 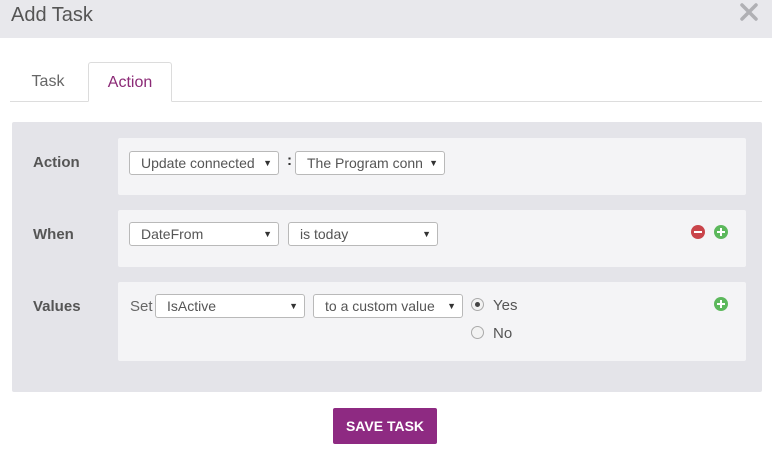 I want to click on radio-no, so click(x=477, y=332).